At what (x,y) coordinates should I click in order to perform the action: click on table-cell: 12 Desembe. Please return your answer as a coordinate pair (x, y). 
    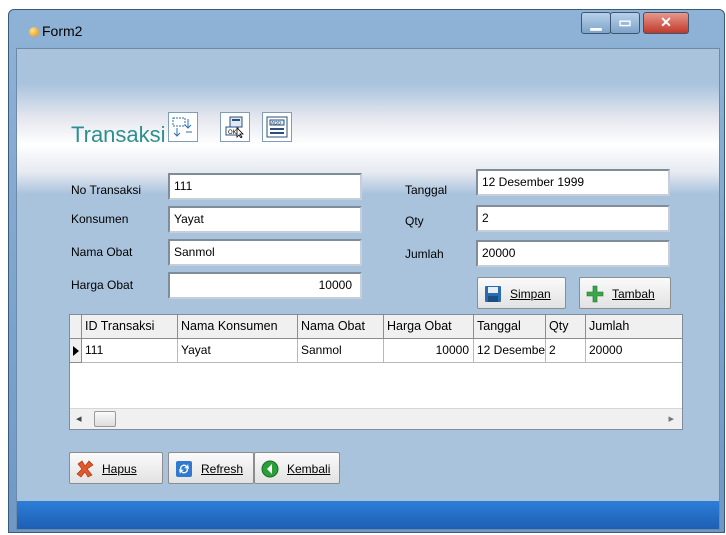
    Looking at the image, I should click on (510, 351).